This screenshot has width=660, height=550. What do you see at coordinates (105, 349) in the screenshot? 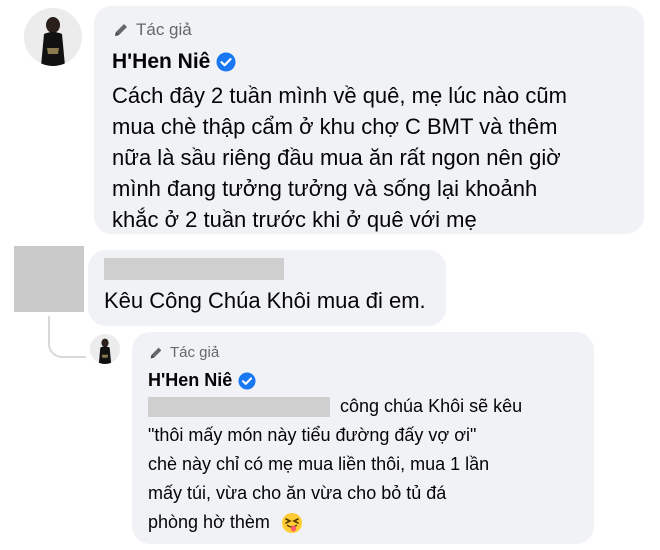
I see `reply-author-avatar` at bounding box center [105, 349].